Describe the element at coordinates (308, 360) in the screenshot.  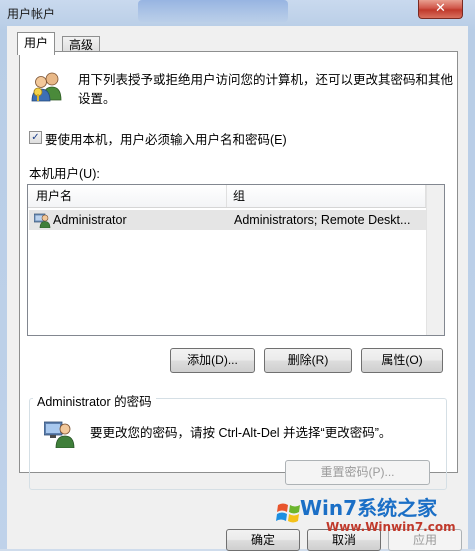
I see `remove-user-button: 删除(R)` at that location.